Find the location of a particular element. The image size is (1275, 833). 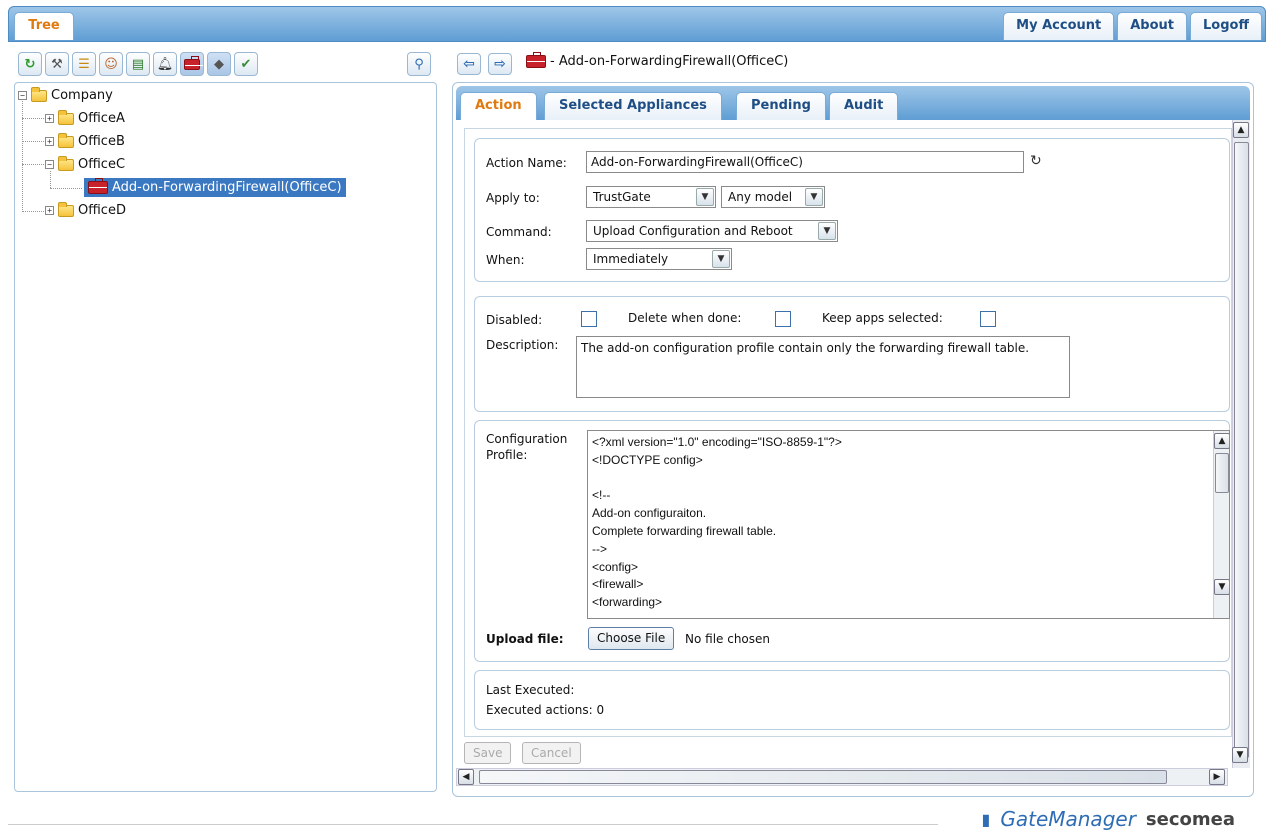

when-label: When: is located at coordinates (505, 260).